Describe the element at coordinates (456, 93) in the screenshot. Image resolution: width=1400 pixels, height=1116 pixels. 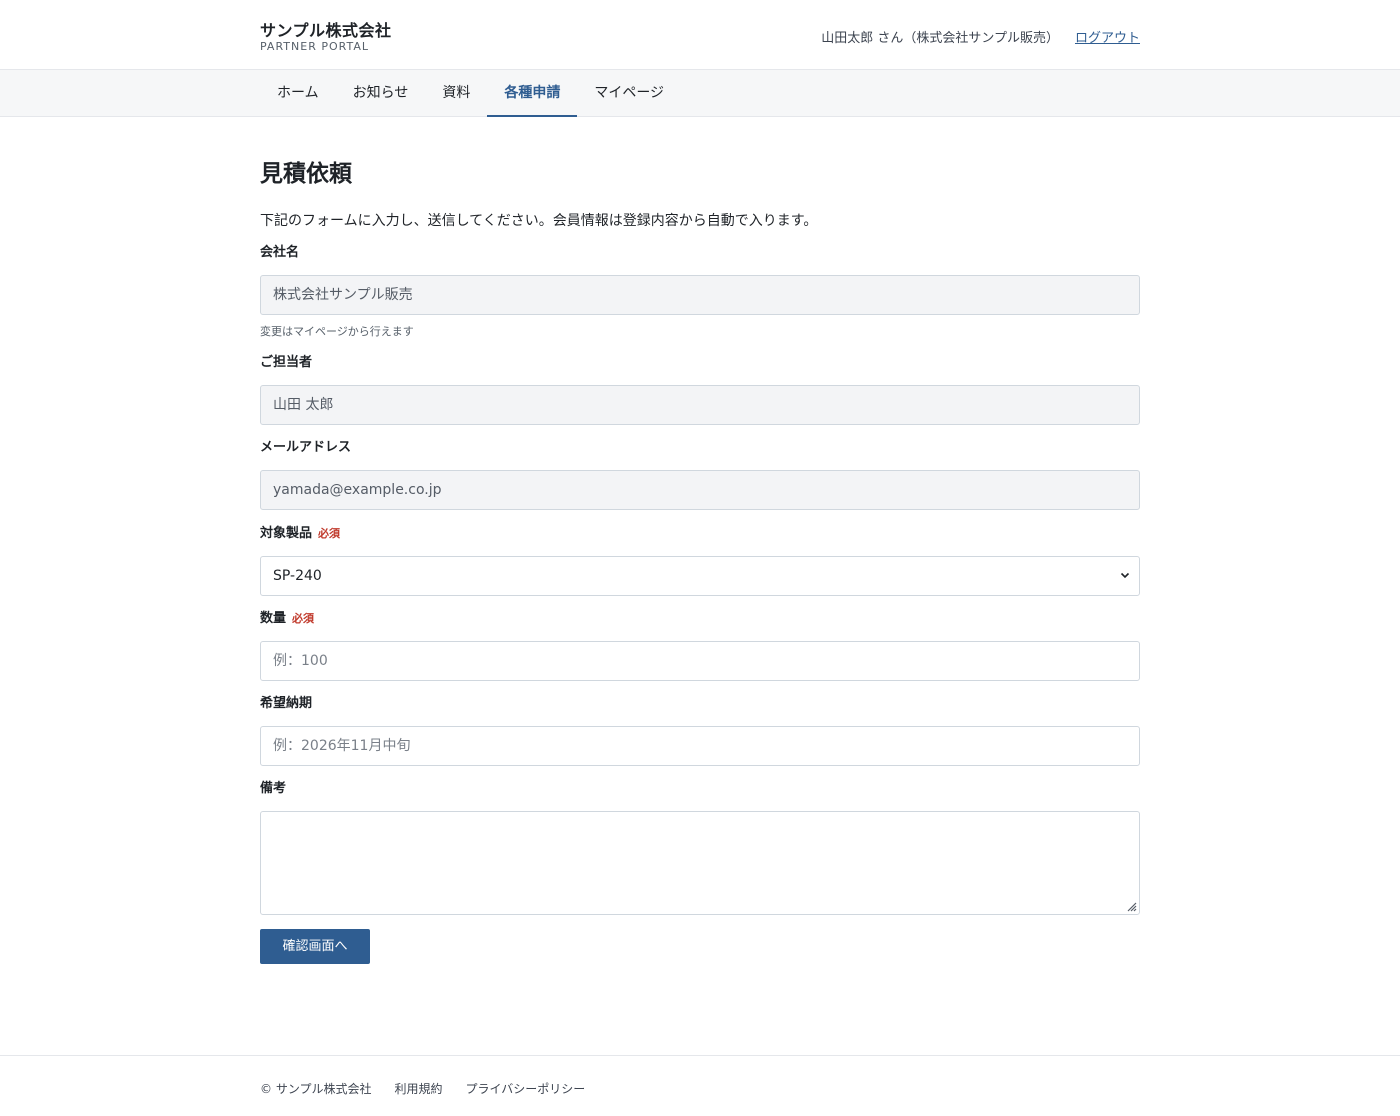
I see `nav-item-documents: 資料` at that location.